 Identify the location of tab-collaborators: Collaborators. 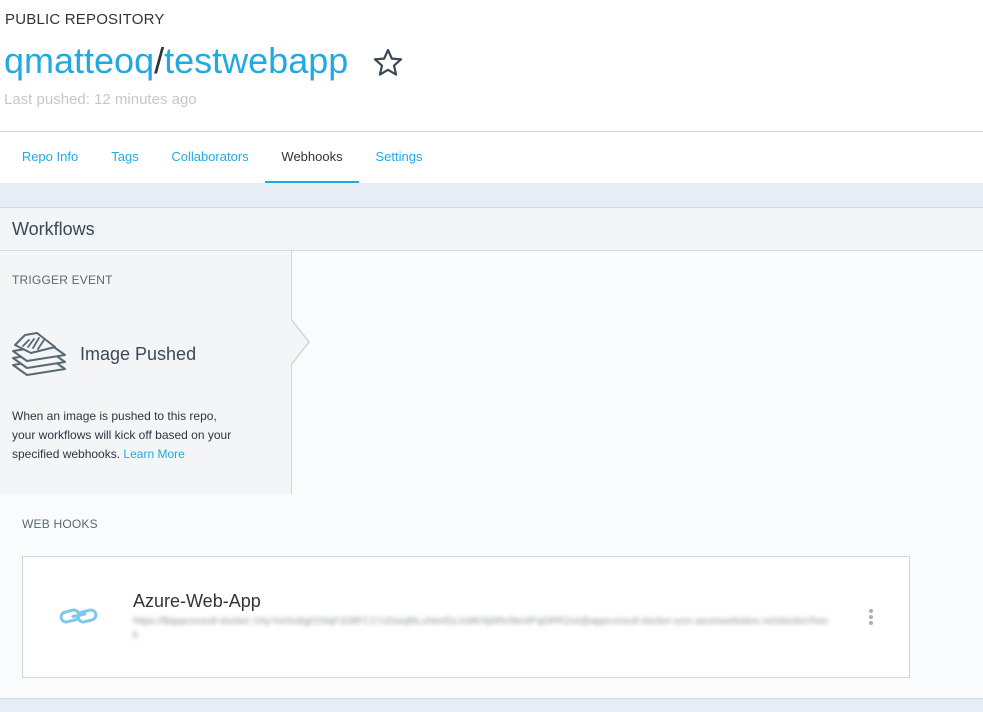
(210, 157).